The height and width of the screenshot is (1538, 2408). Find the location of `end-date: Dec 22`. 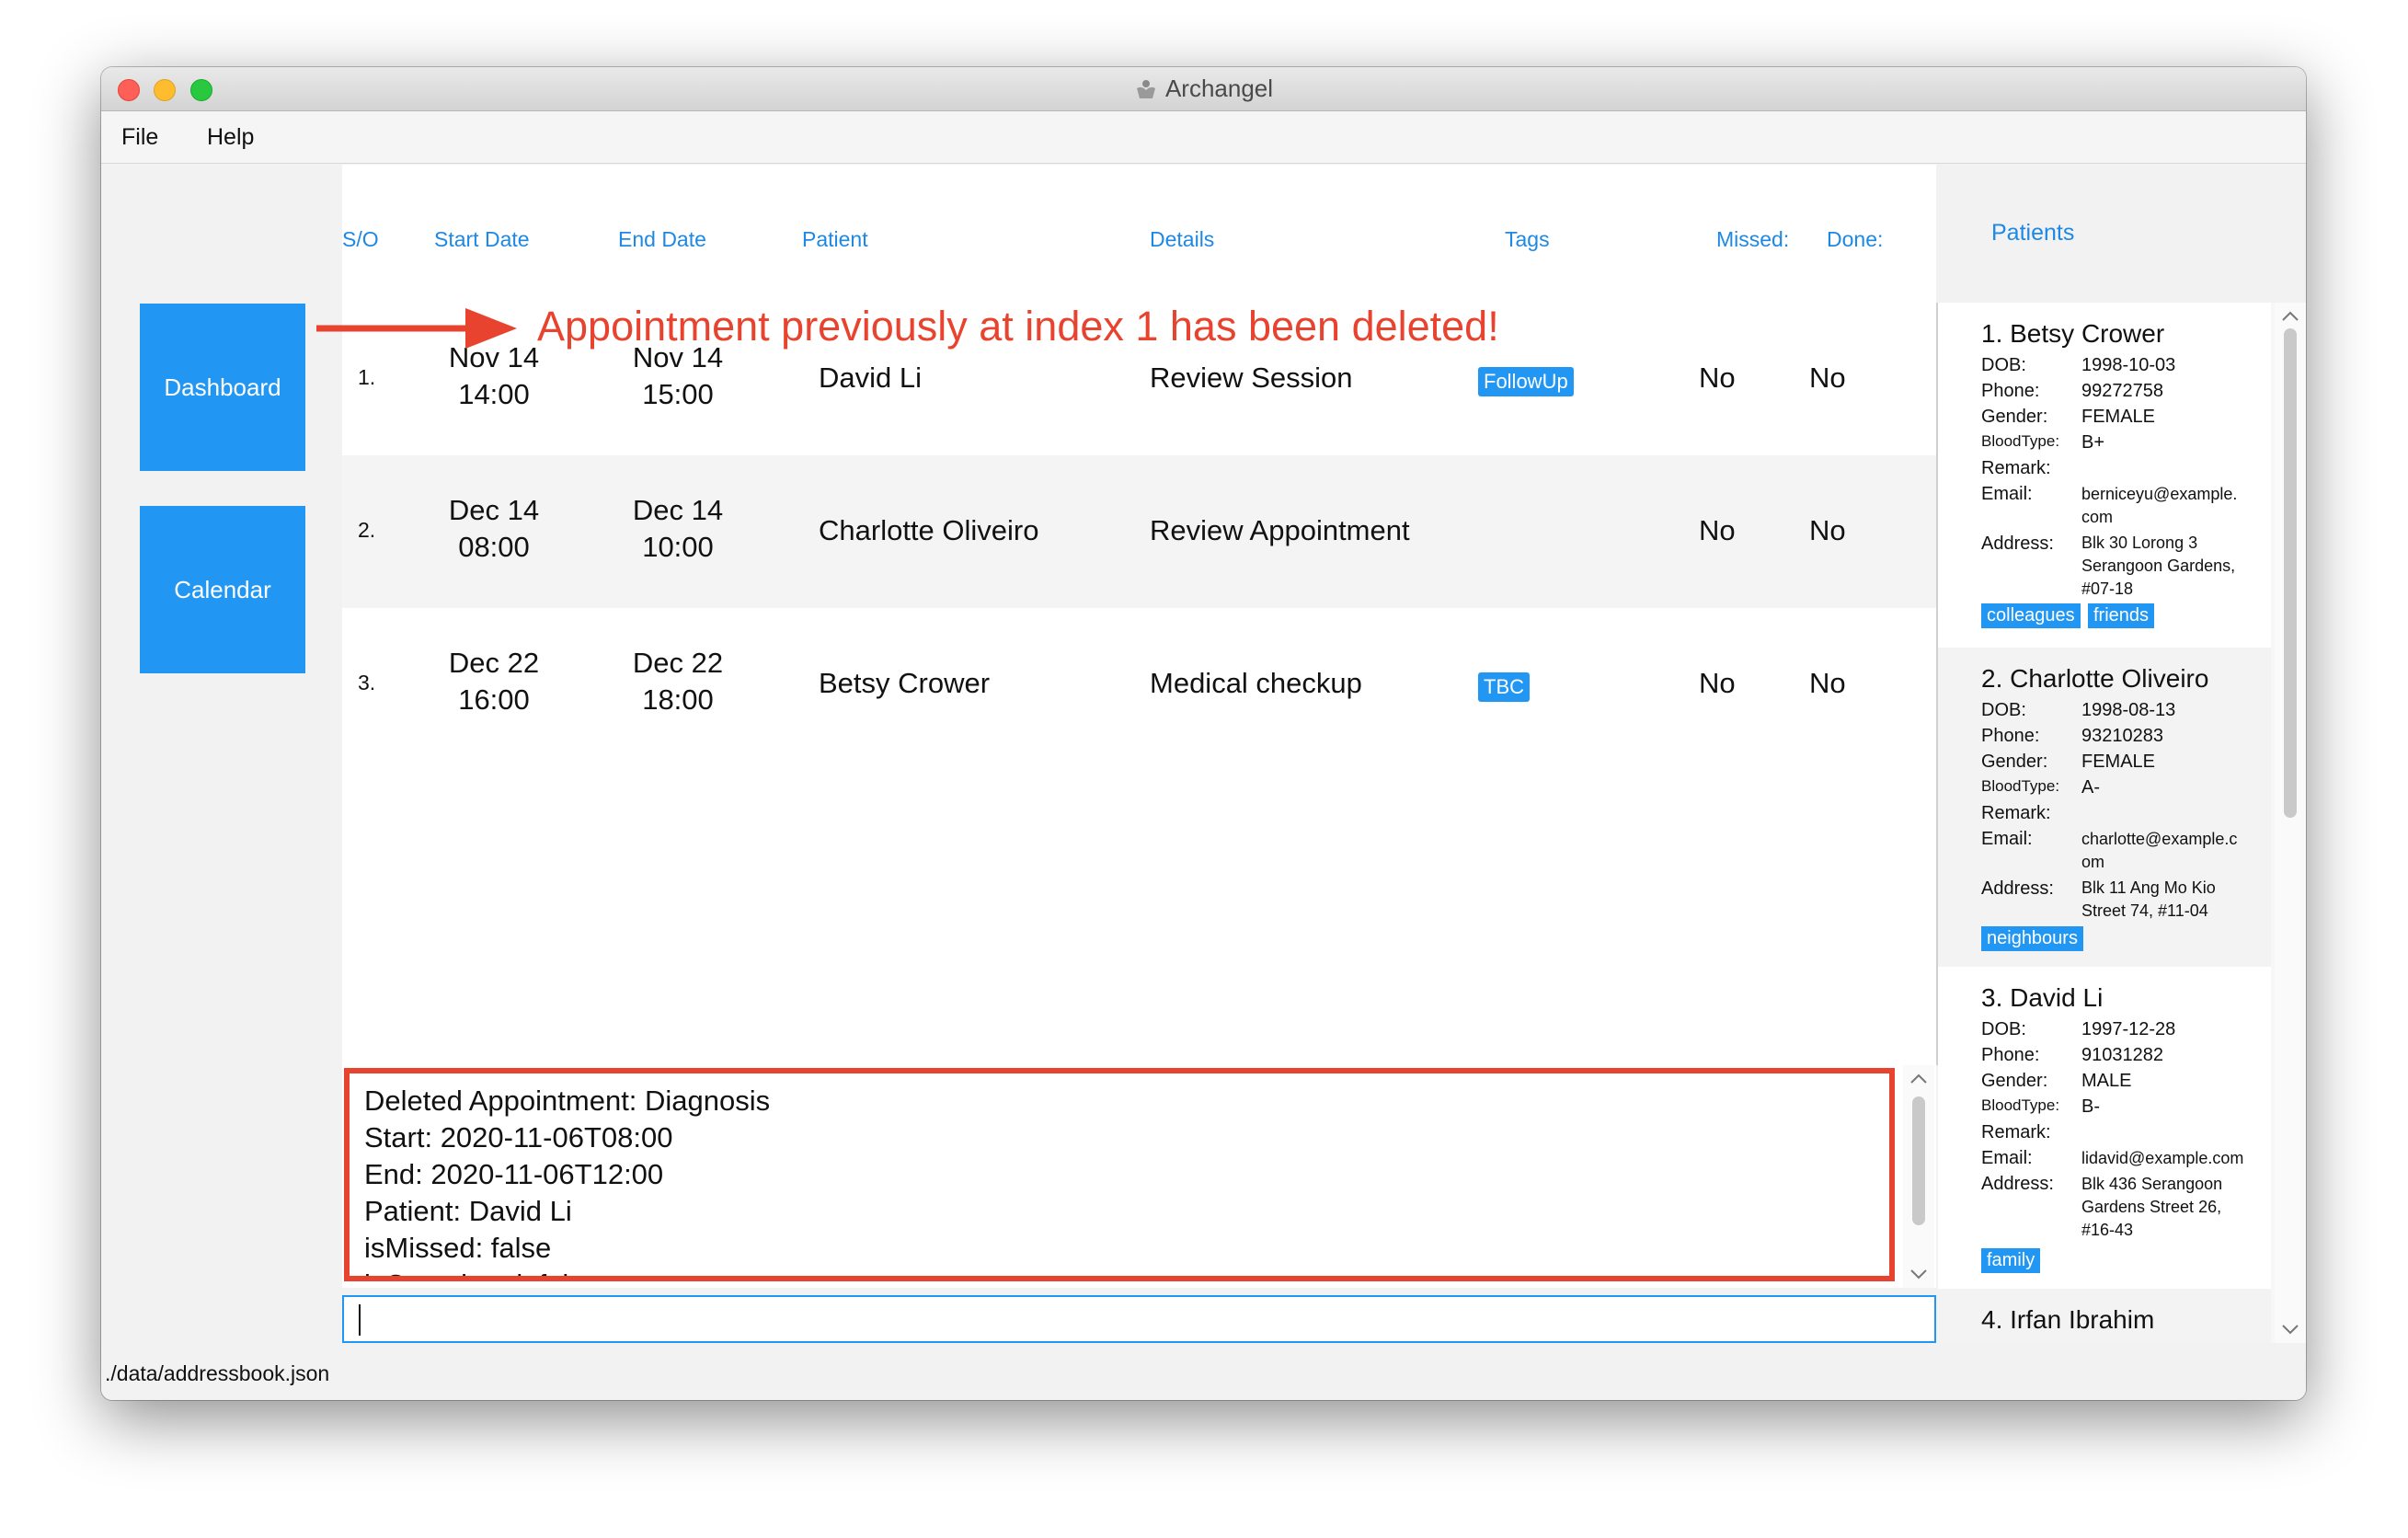

end-date: Dec 22 is located at coordinates (678, 663).